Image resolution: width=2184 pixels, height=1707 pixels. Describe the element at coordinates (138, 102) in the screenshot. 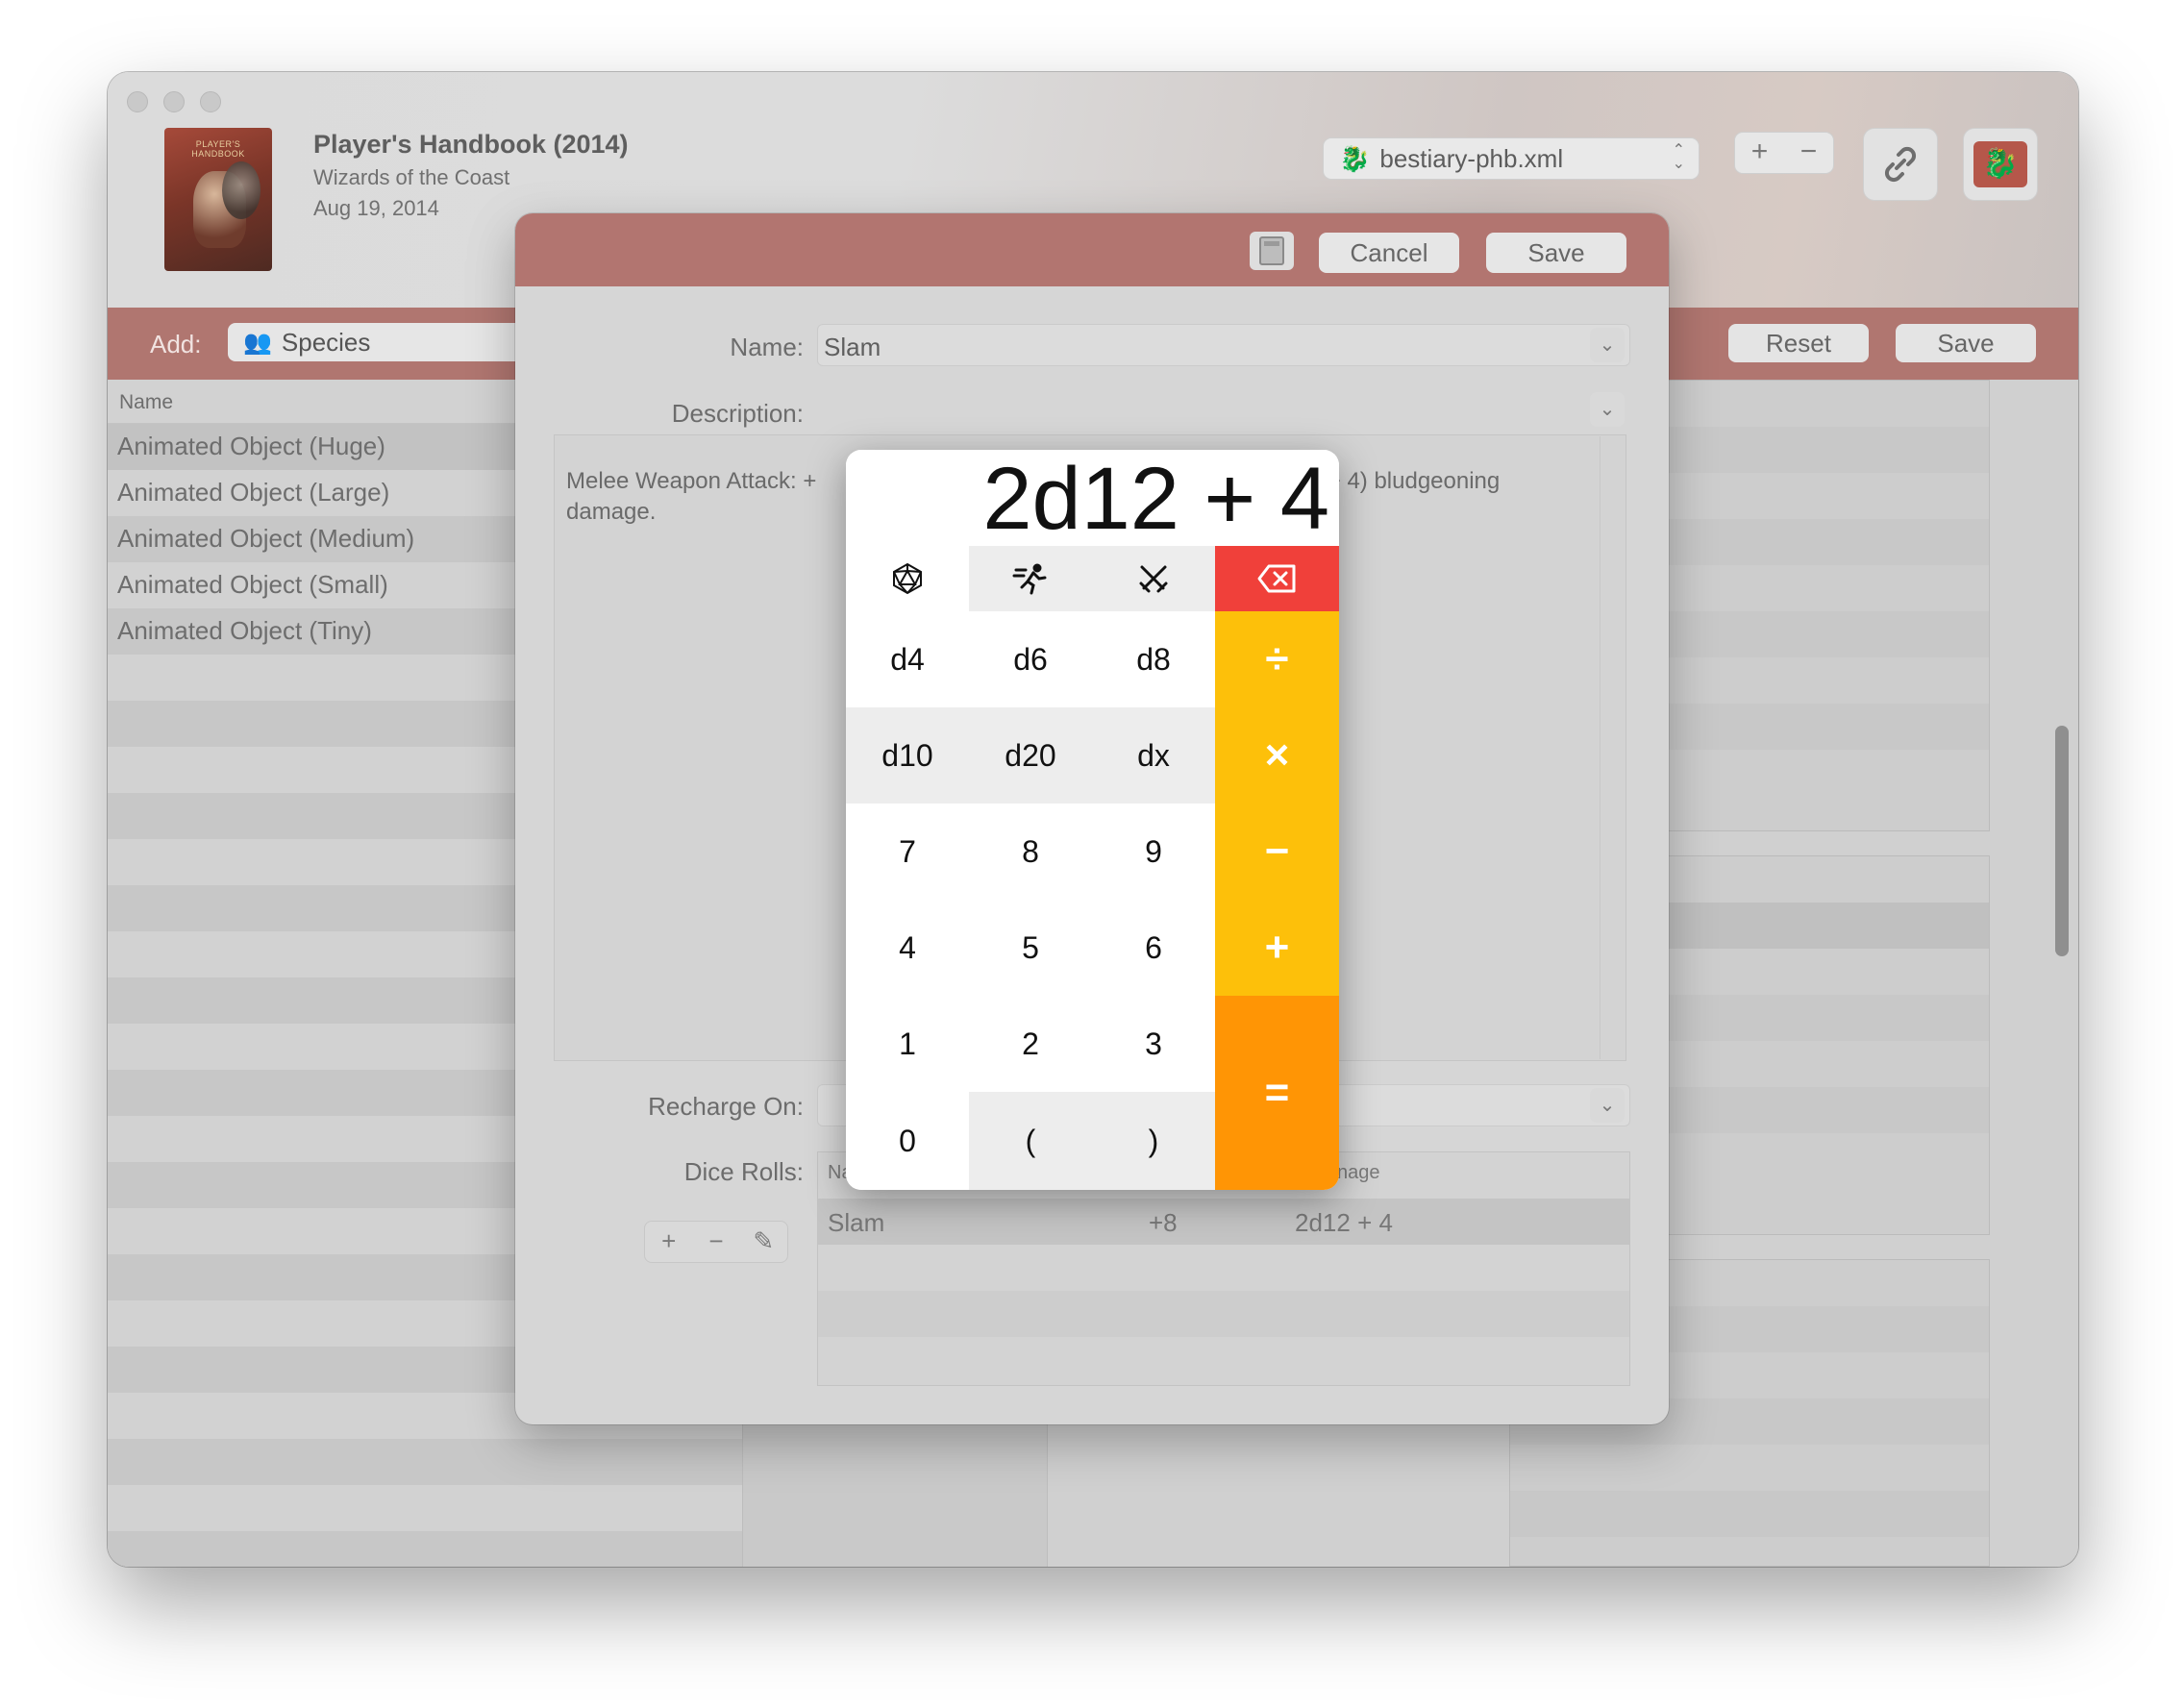

I see `close-window-button` at that location.